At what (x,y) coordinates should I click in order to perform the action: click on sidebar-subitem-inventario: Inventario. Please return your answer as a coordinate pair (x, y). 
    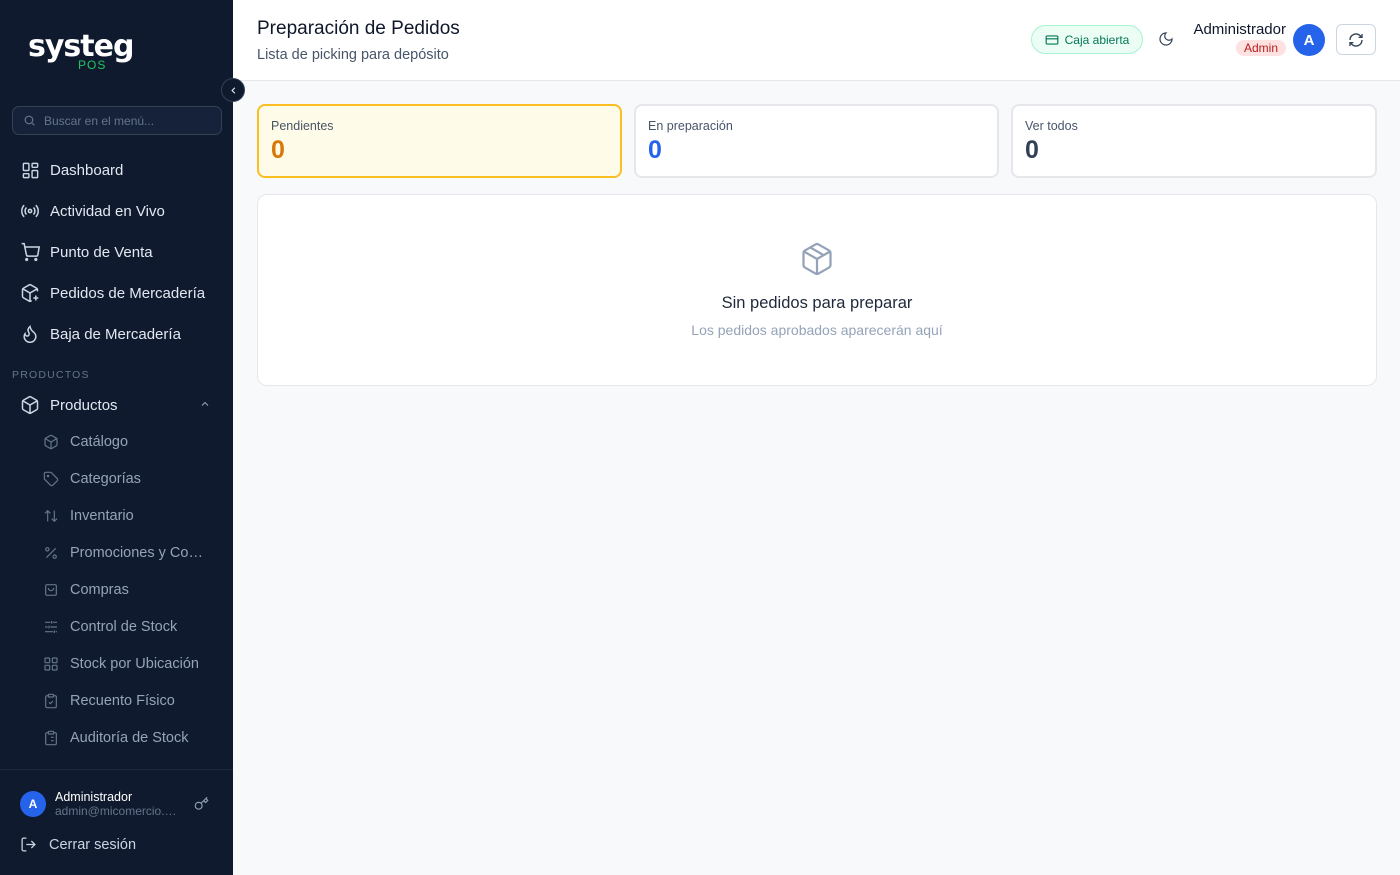
    Looking at the image, I should click on (128, 516).